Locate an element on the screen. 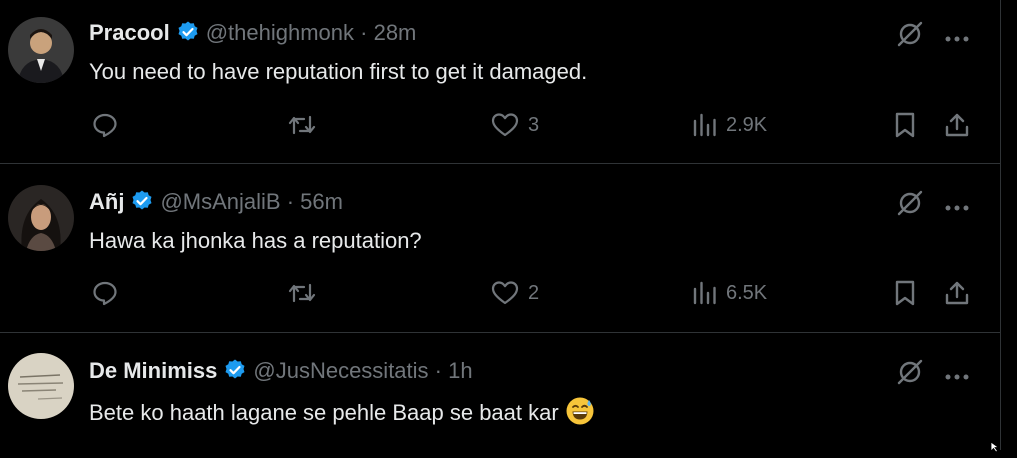 This screenshot has width=1017, height=458. like-button: 2 is located at coordinates (514, 293).